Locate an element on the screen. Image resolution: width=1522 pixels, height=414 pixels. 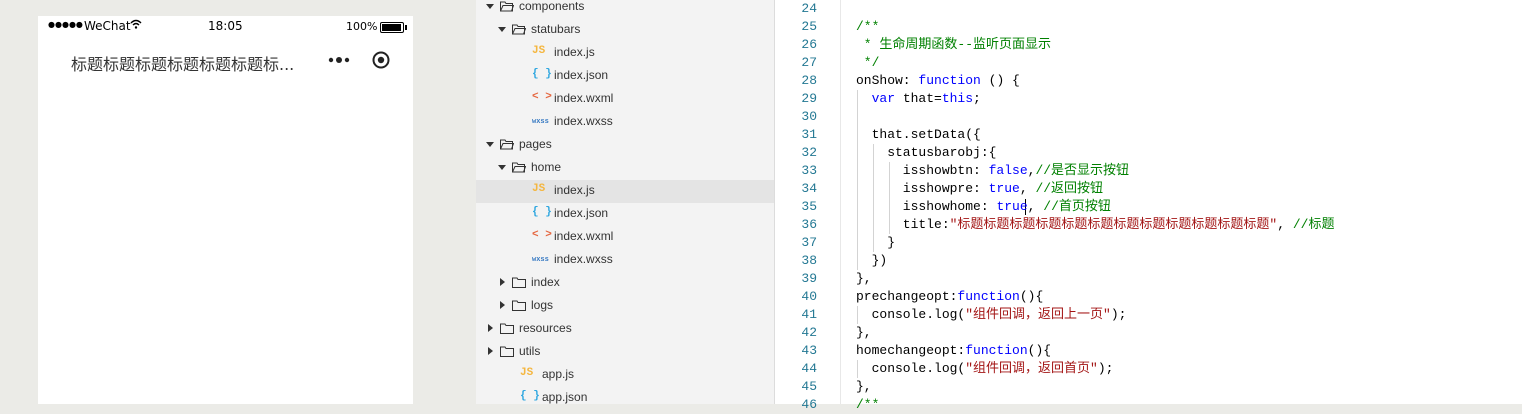
code-line: isshowbtn: false,//是否显示按钮 is located at coordinates (992, 171).